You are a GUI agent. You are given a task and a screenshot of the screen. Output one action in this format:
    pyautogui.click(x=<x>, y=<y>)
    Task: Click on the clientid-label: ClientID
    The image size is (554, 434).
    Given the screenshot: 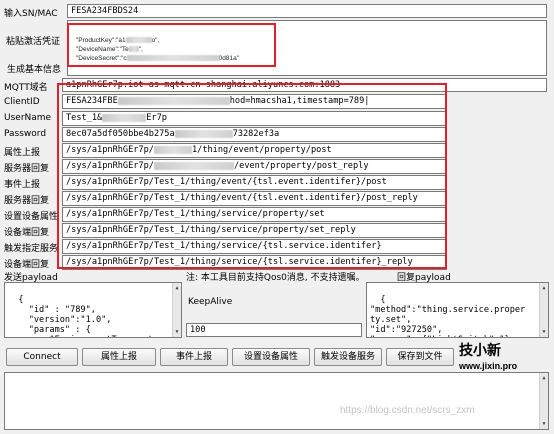 What is the action you would take?
    pyautogui.click(x=22, y=102)
    